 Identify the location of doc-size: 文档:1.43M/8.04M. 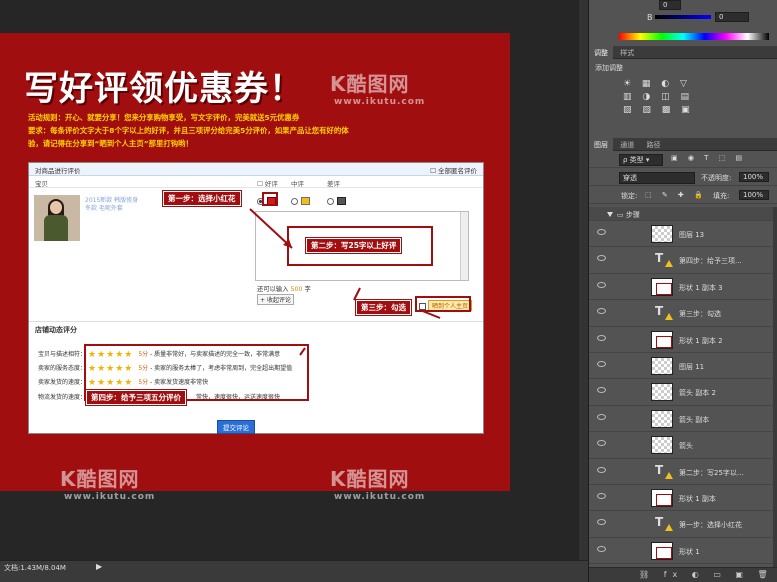
(35, 568).